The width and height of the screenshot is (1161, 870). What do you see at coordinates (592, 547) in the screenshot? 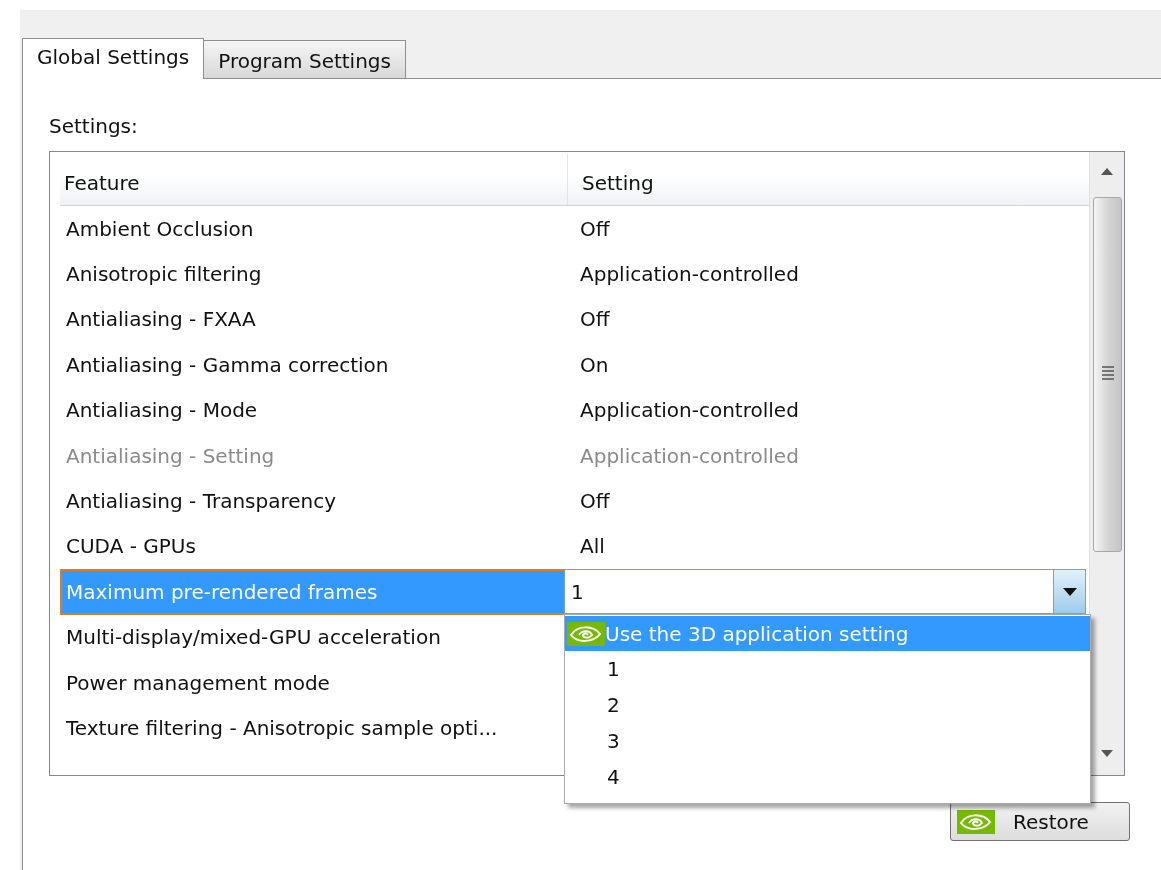
I see `setting-value: All` at bounding box center [592, 547].